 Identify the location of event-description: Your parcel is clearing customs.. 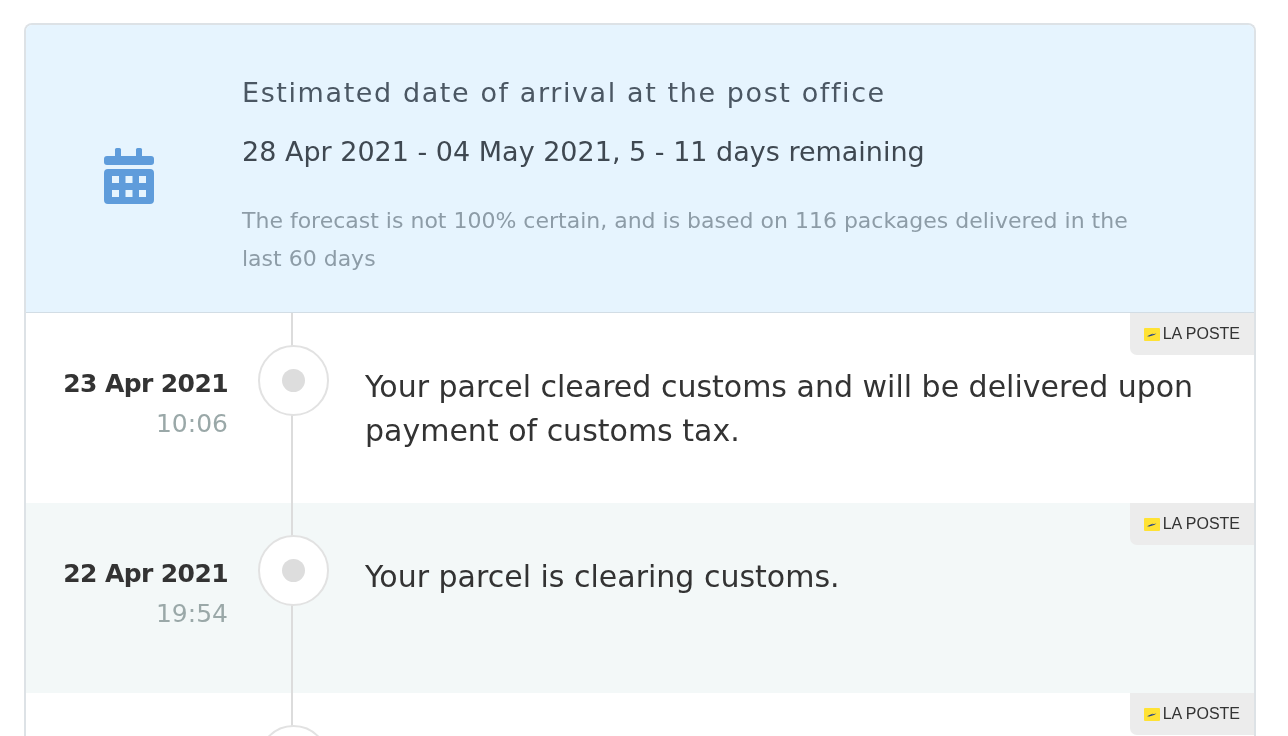
(603, 577).